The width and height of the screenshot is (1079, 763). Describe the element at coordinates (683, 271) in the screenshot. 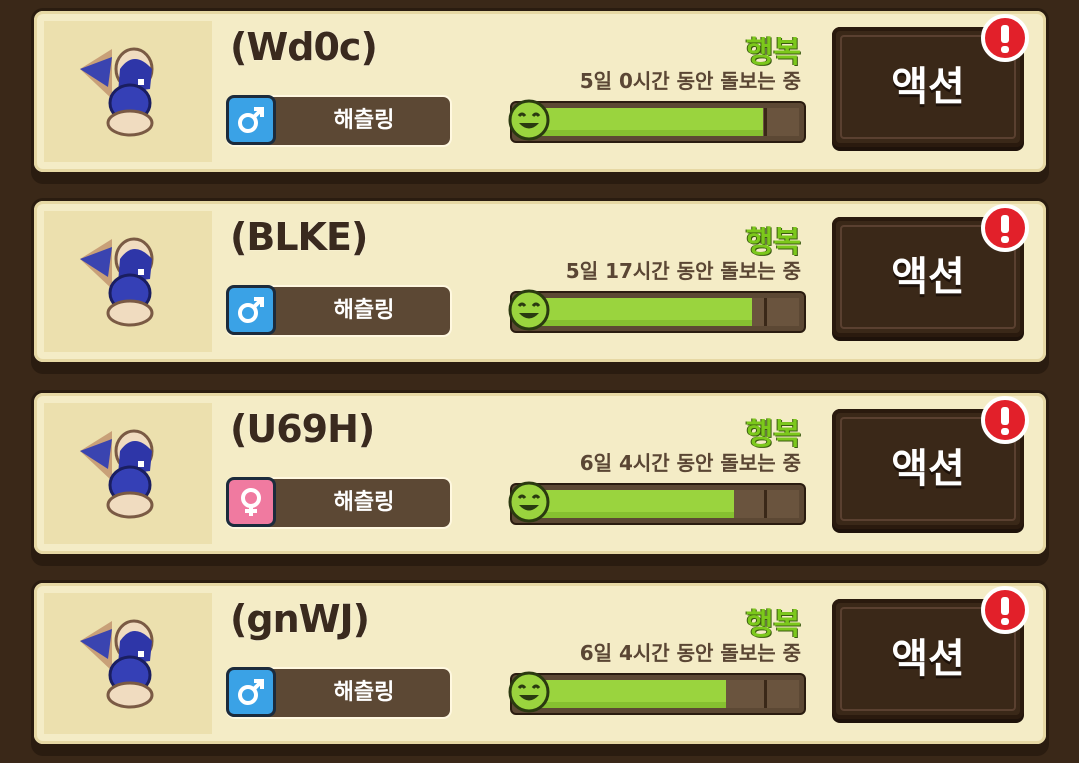

I see `care-time-text: 5일 17시간 동안 돌보는 중` at that location.